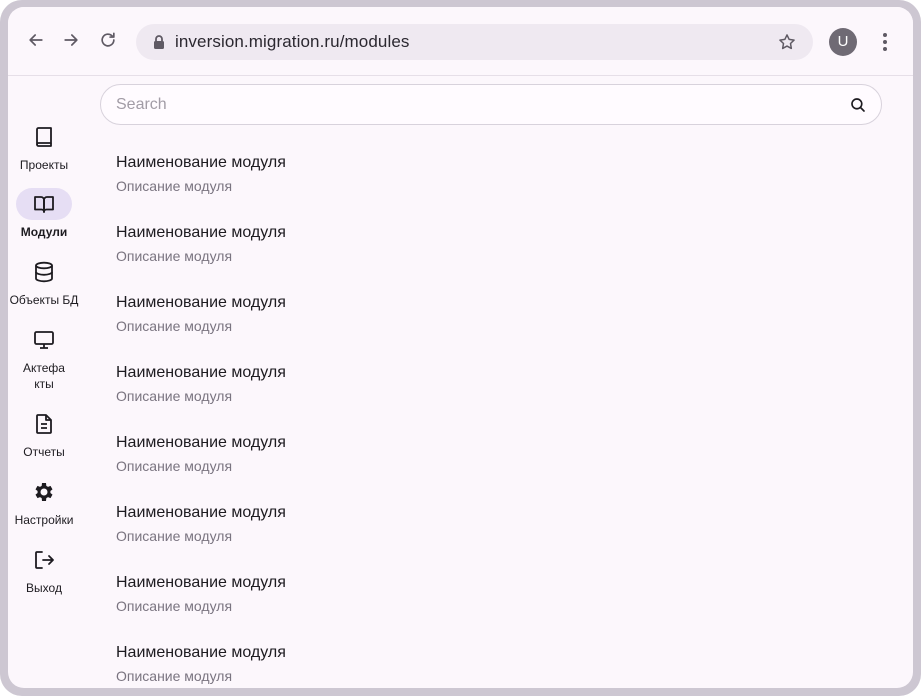 The image size is (921, 696). I want to click on sidebar-item-label: Отчеты, so click(44, 452).